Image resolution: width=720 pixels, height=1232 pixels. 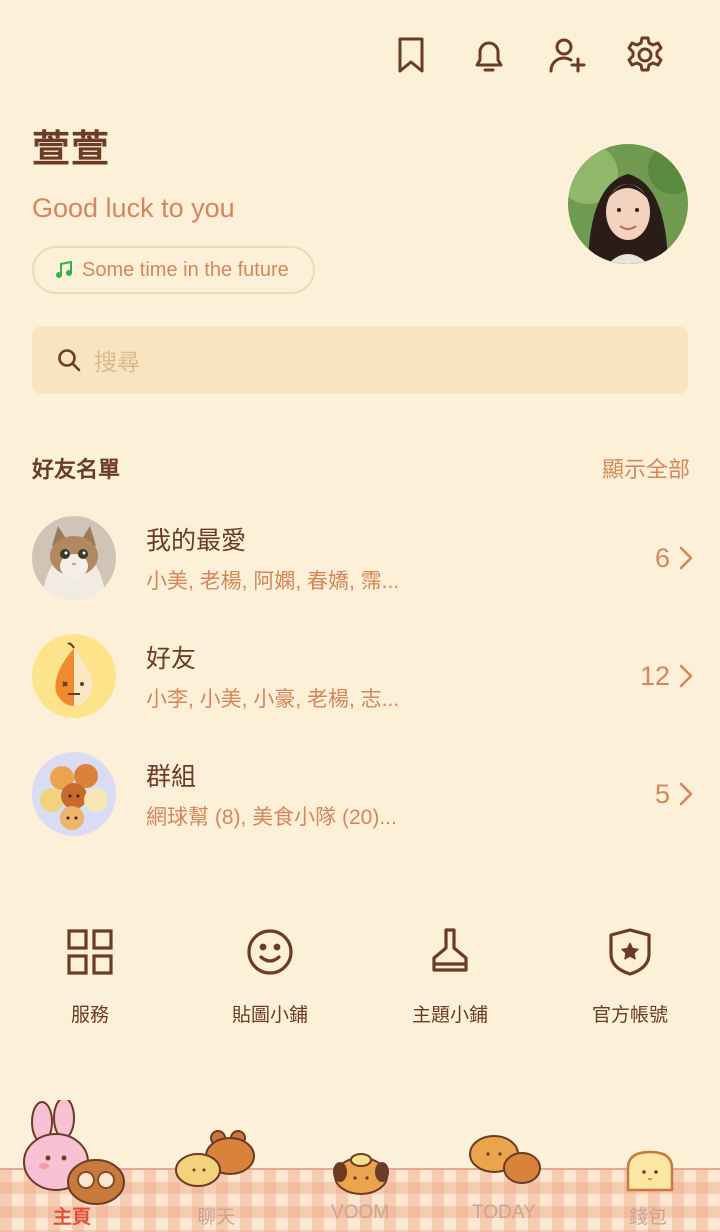 I want to click on show-all-link: 顯示全部, so click(x=646, y=468).